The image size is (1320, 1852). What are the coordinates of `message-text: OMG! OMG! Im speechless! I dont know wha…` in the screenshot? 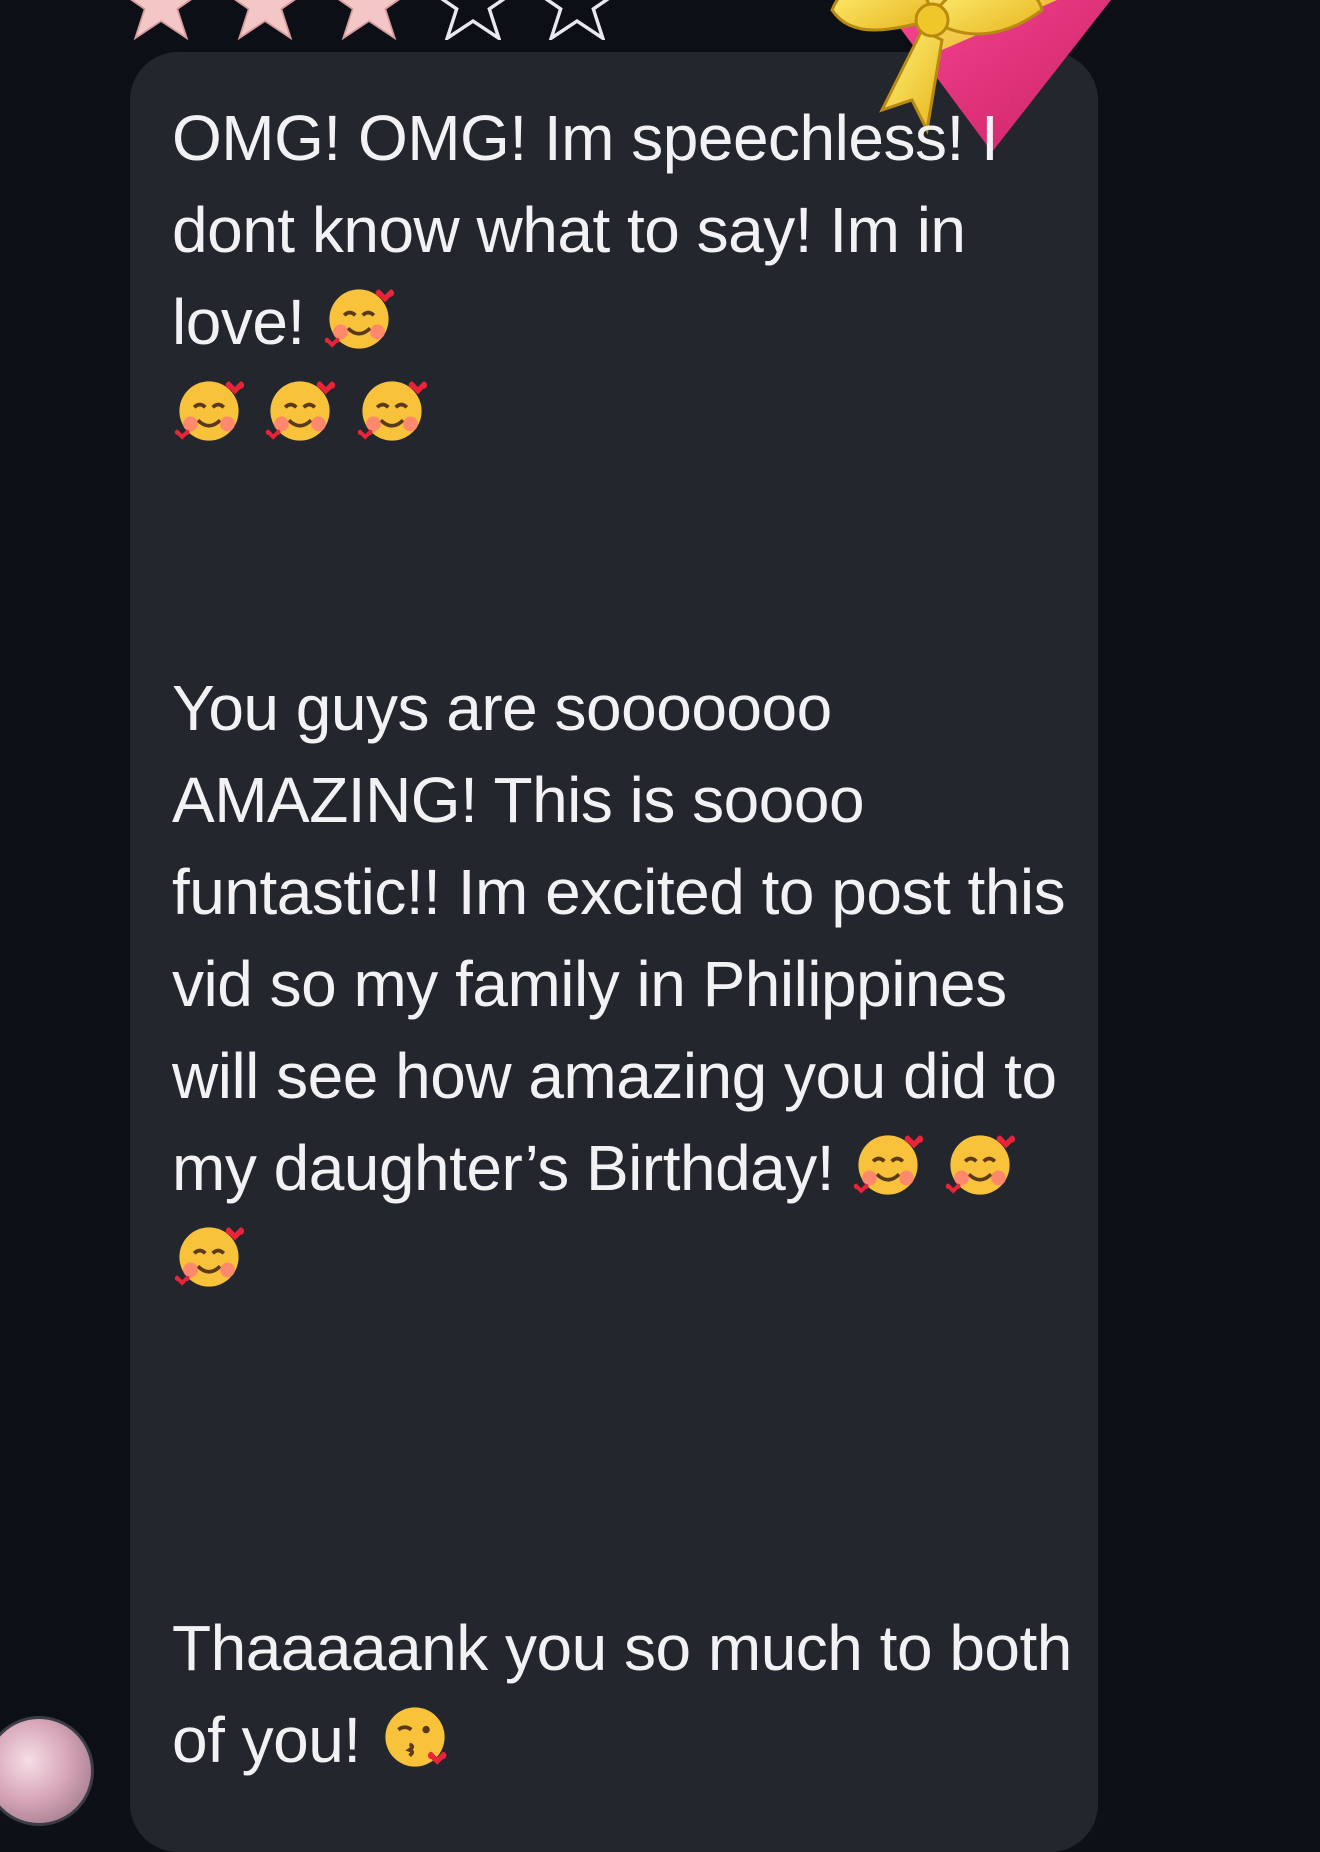 It's located at (594, 230).